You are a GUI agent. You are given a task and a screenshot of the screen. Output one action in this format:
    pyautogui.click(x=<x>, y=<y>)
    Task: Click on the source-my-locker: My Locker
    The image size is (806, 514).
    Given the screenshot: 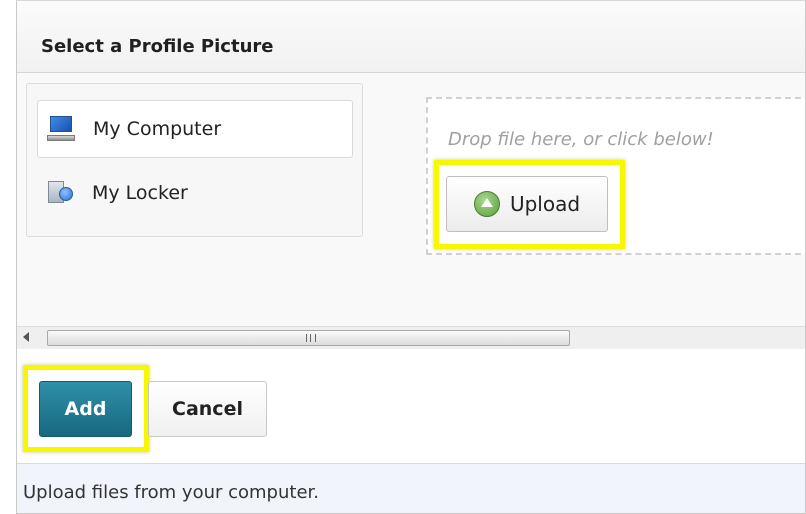 What is the action you would take?
    pyautogui.click(x=195, y=193)
    